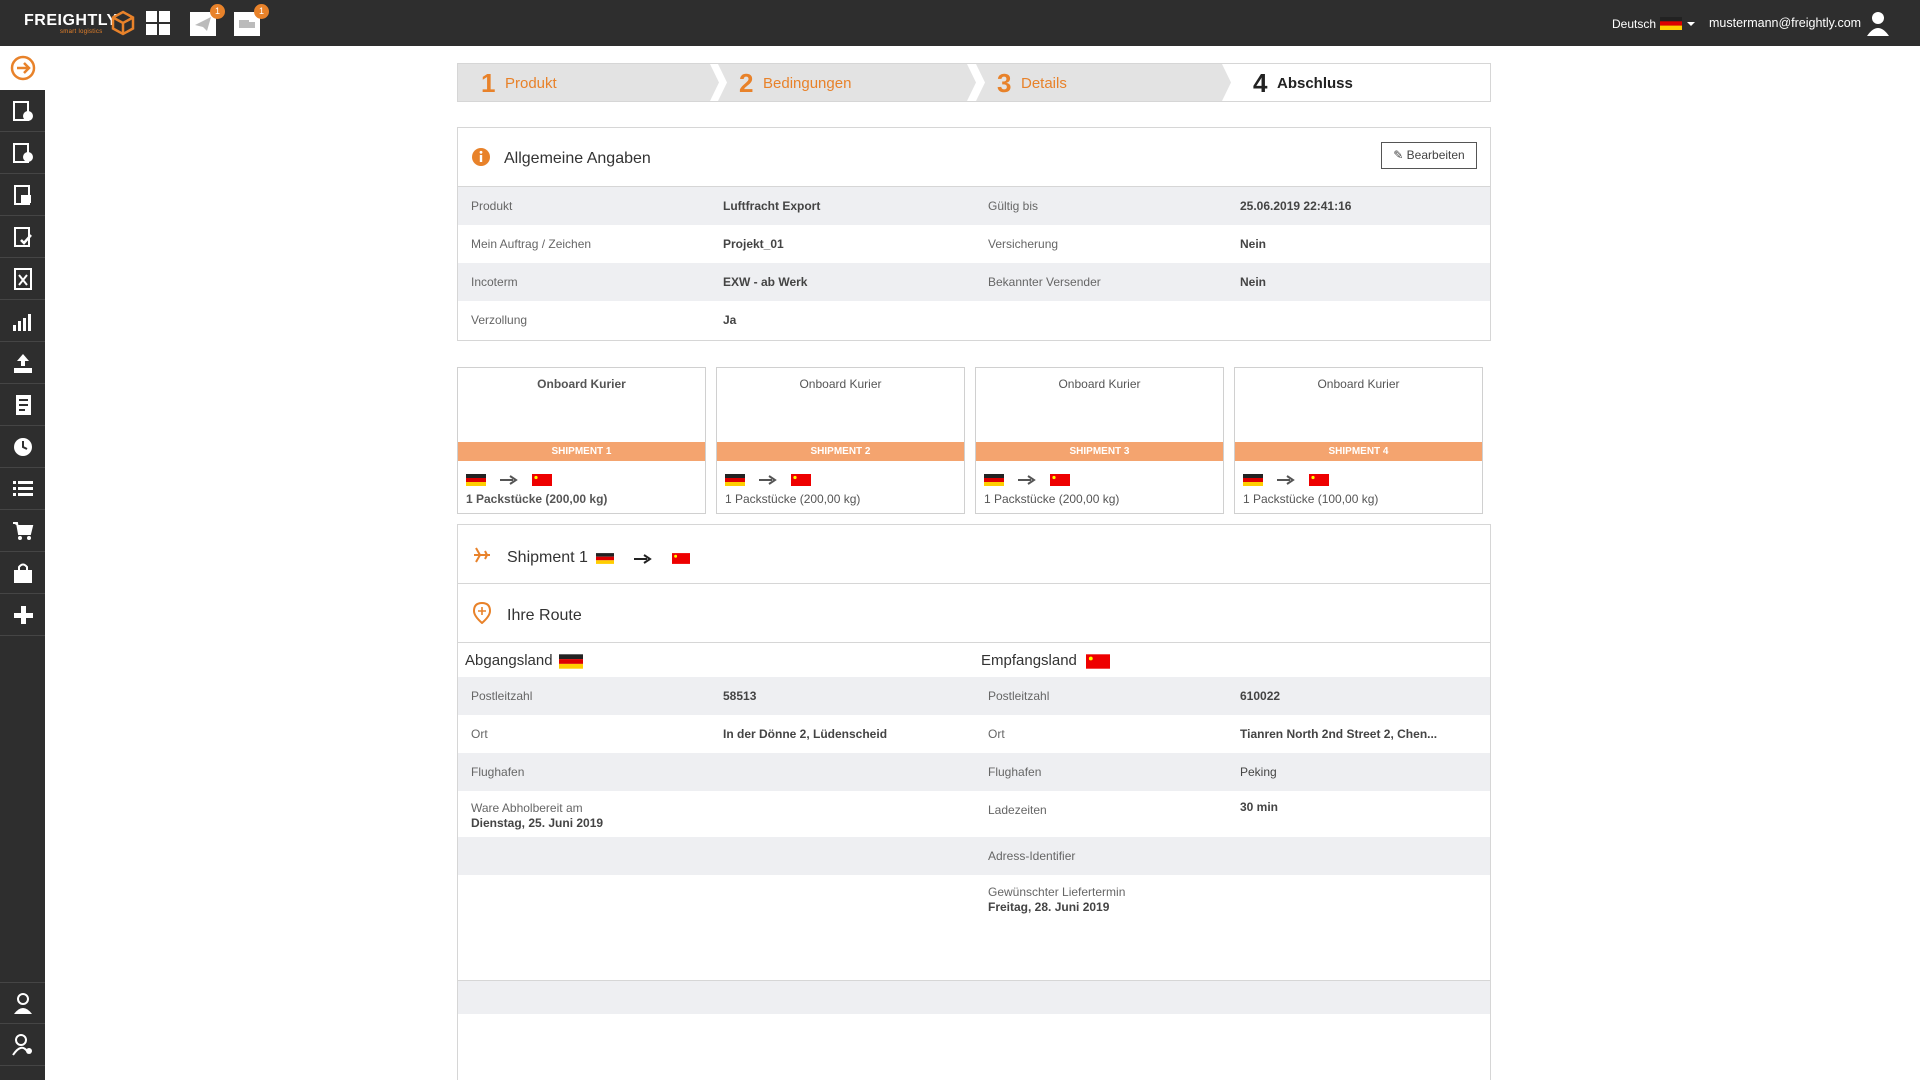 This screenshot has height=1080, width=1920. What do you see at coordinates (1429, 155) in the screenshot?
I see `edit-button: ✎ Bearbeiten` at bounding box center [1429, 155].